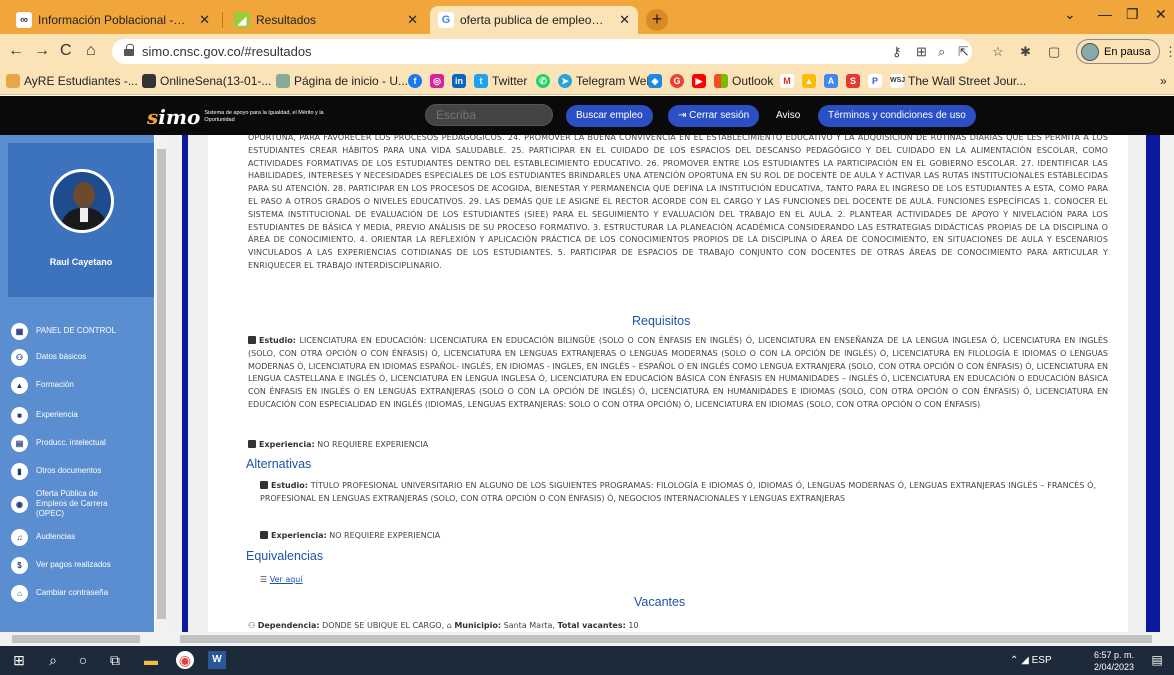 Image resolution: width=1174 pixels, height=675 pixels. Describe the element at coordinates (252, 340) in the screenshot. I see `graduation-cap-icon` at that location.